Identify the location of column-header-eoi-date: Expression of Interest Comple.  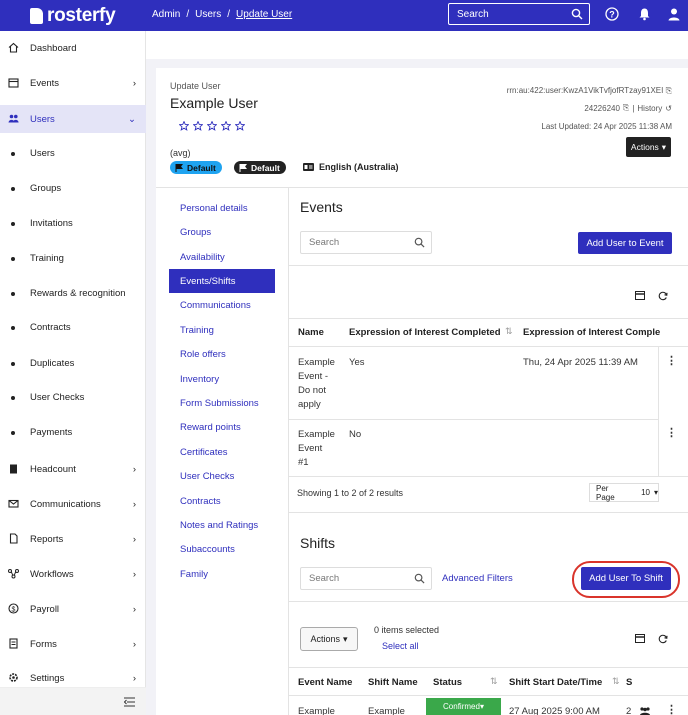
(591, 332).